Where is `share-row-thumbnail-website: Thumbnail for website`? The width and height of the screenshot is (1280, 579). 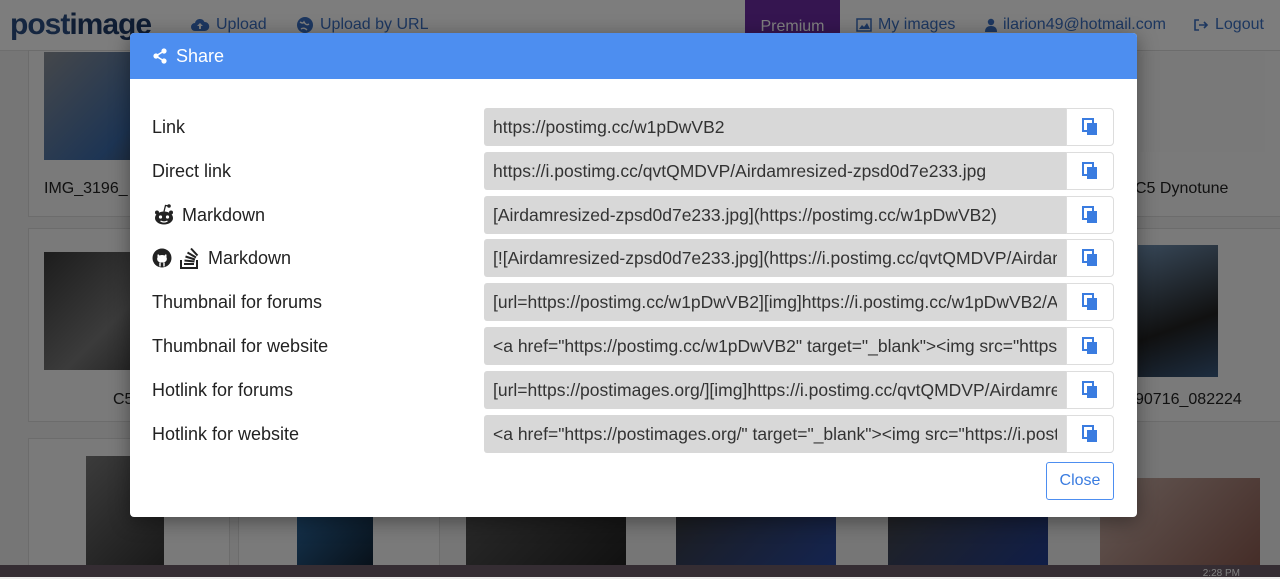
share-row-thumbnail-website: Thumbnail for website is located at coordinates (633, 345).